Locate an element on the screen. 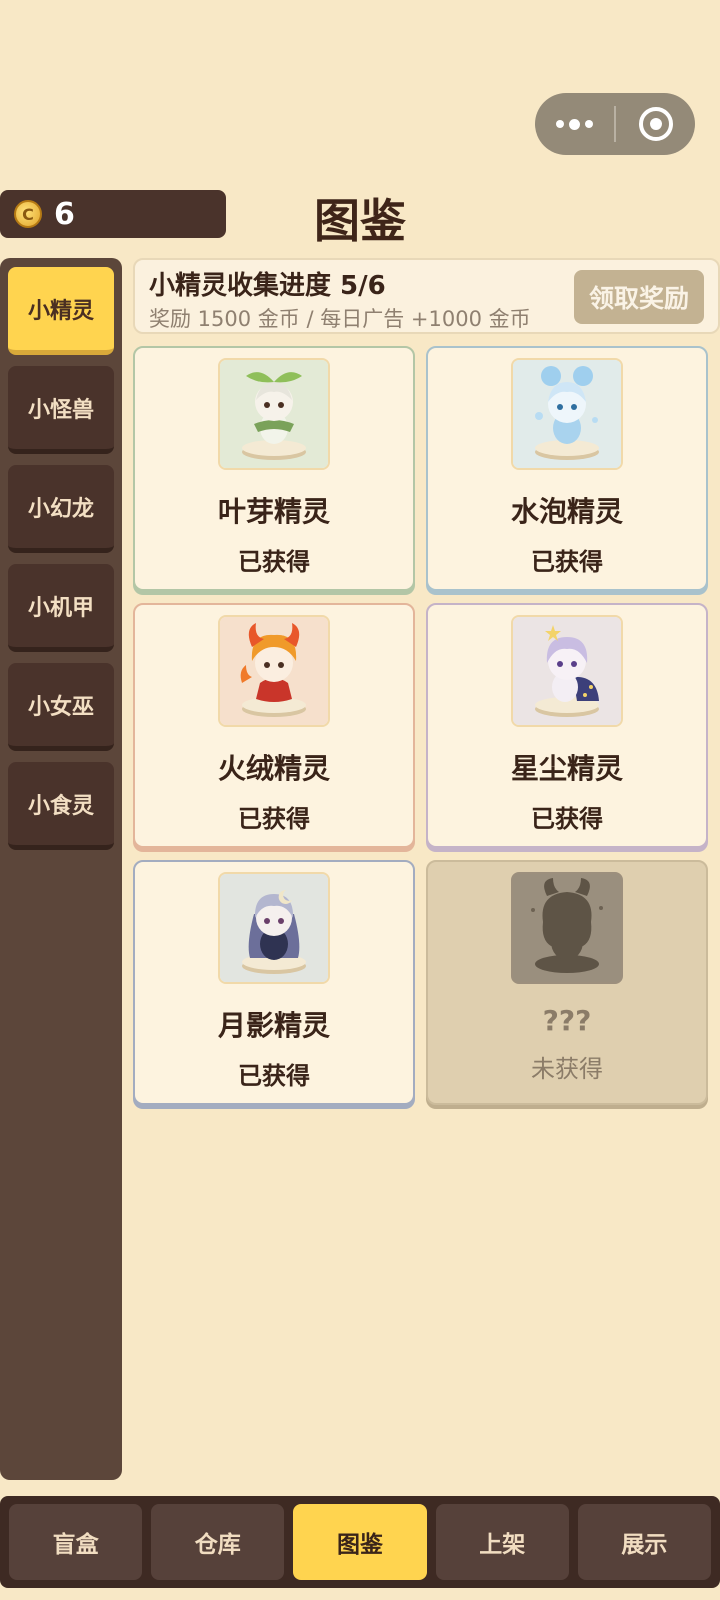 This screenshot has height=1600, width=720. collection-card-locked: ??? 未获得 is located at coordinates (567, 982).